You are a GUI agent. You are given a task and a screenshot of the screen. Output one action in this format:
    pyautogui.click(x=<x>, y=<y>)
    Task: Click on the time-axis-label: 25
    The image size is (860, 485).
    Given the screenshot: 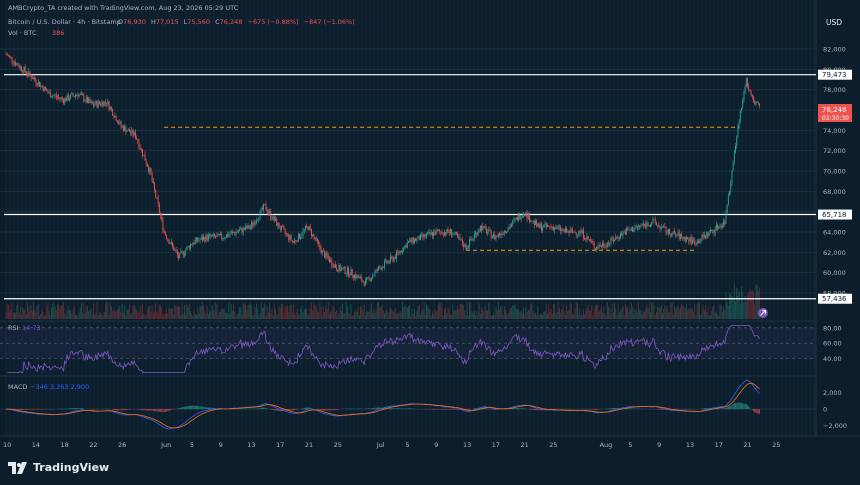 What is the action you would take?
    pyautogui.click(x=776, y=445)
    